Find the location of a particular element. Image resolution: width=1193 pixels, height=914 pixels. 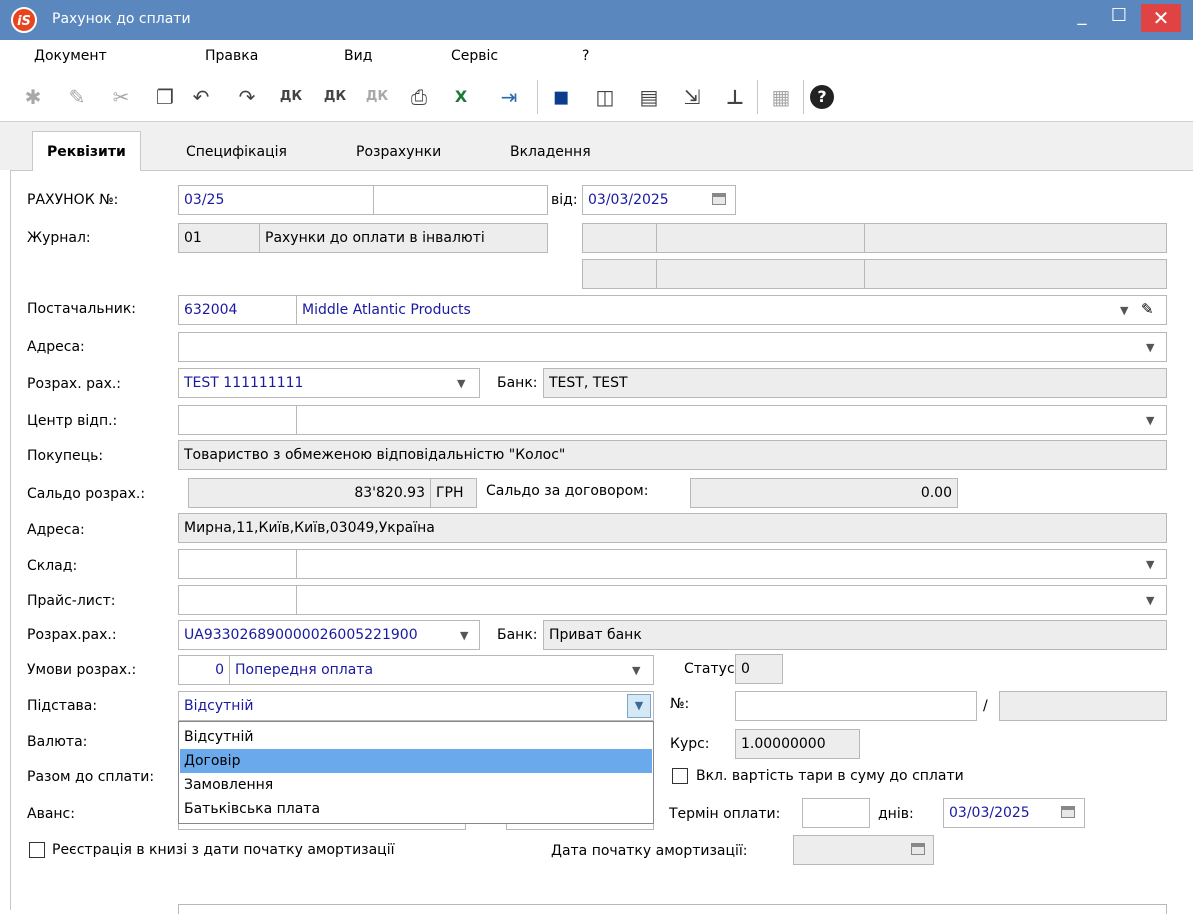

center-name-field is located at coordinates (731, 420).